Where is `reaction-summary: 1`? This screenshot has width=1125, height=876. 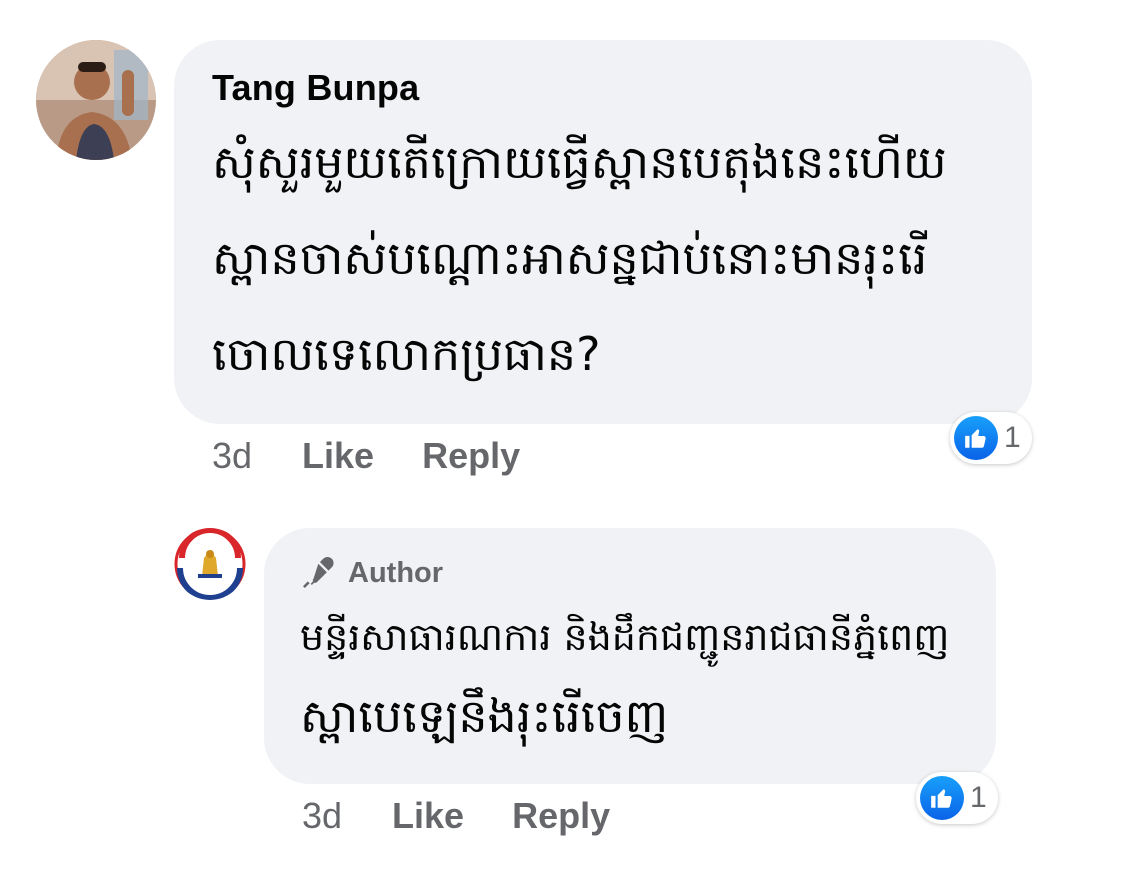 reaction-summary: 1 is located at coordinates (991, 438).